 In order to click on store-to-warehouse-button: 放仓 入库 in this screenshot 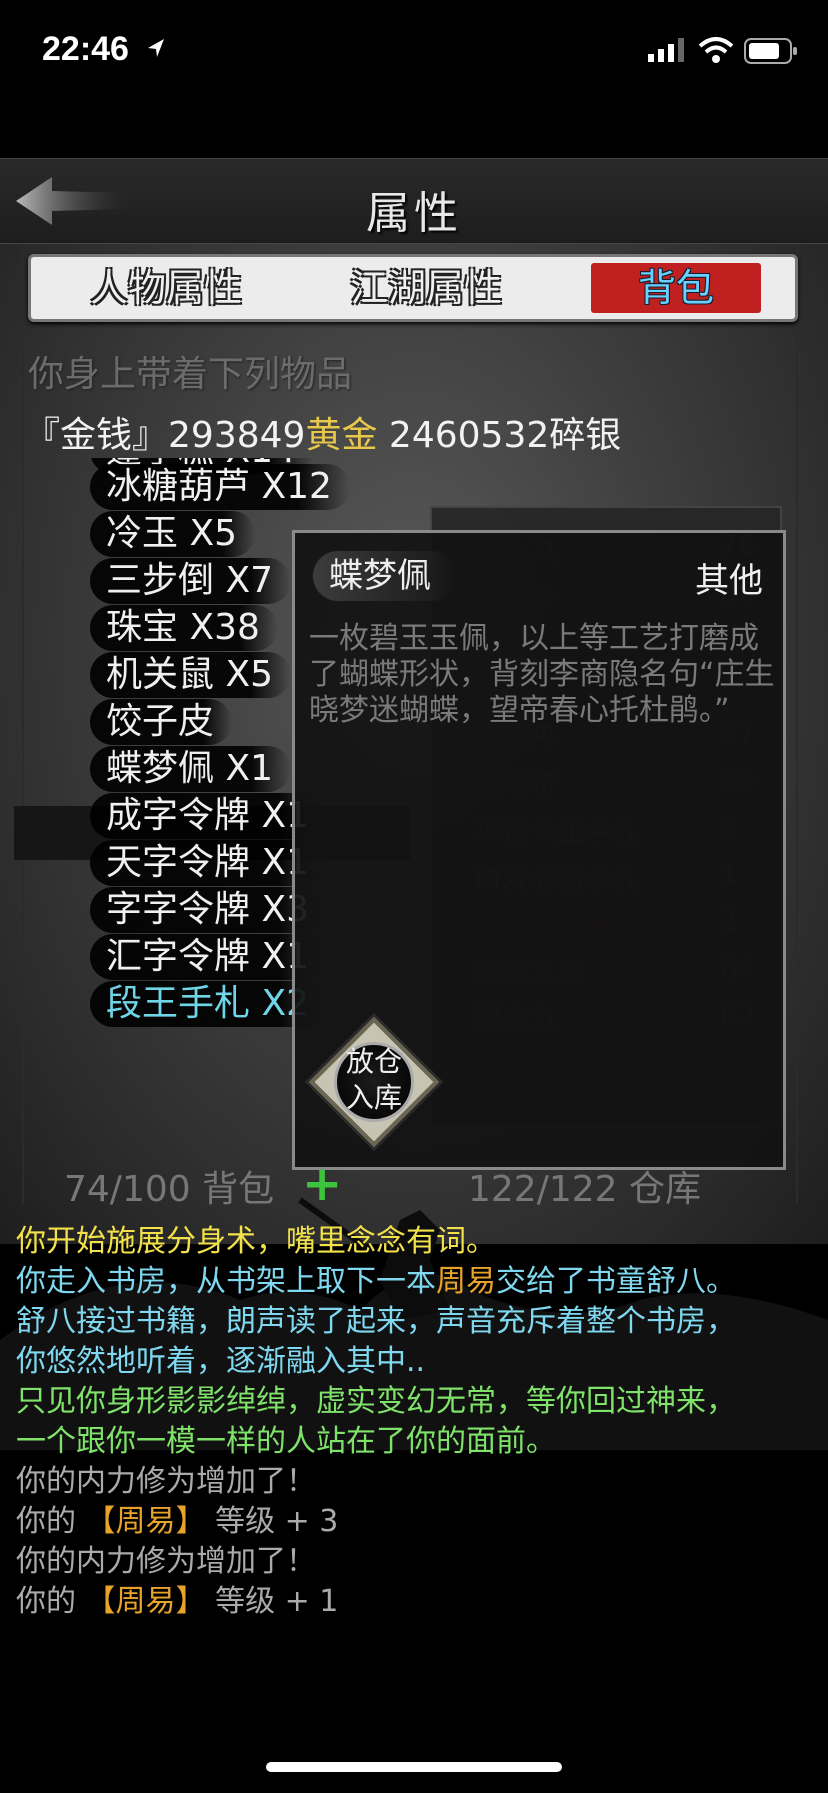, I will do `click(374, 1082)`.